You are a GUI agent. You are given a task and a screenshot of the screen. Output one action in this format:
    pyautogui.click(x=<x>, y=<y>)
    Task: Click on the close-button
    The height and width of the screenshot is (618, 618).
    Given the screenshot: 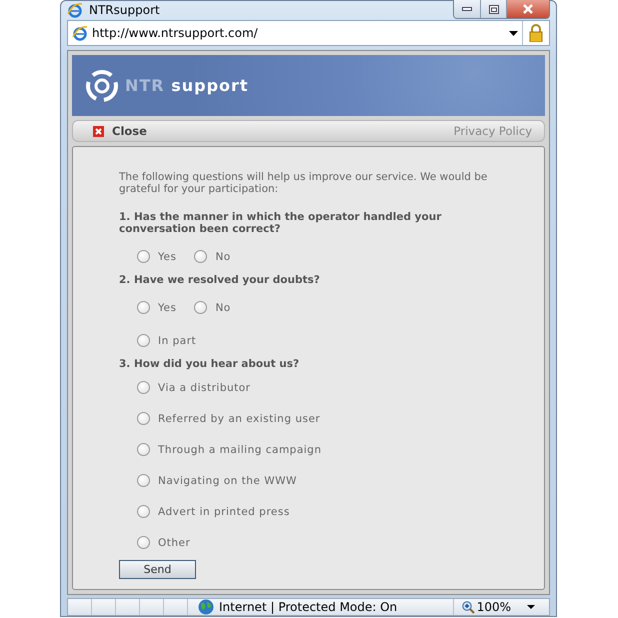 What is the action you would take?
    pyautogui.click(x=527, y=9)
    